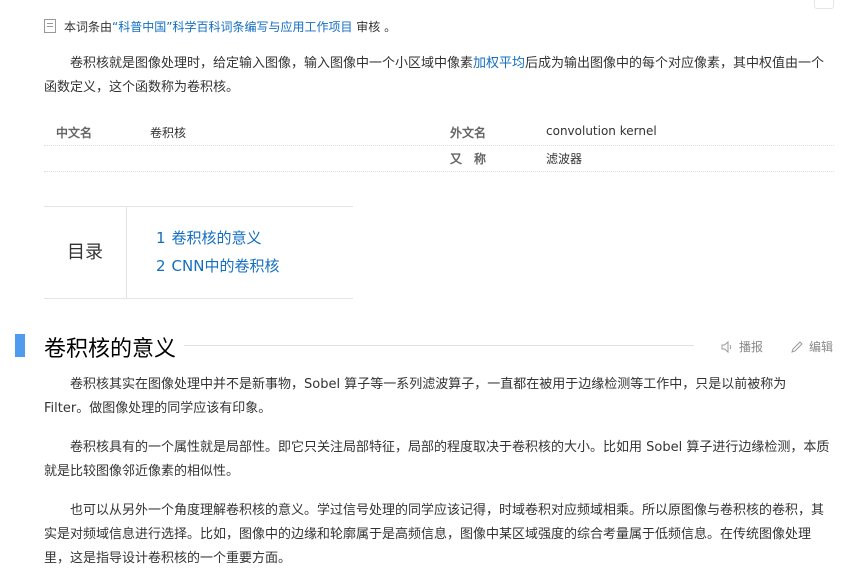 This screenshot has width=848, height=587. I want to click on intro-text-before: 卷积核就是图像处理时，给定输入图像，输入图像中一个小区域中像素, so click(272, 63).